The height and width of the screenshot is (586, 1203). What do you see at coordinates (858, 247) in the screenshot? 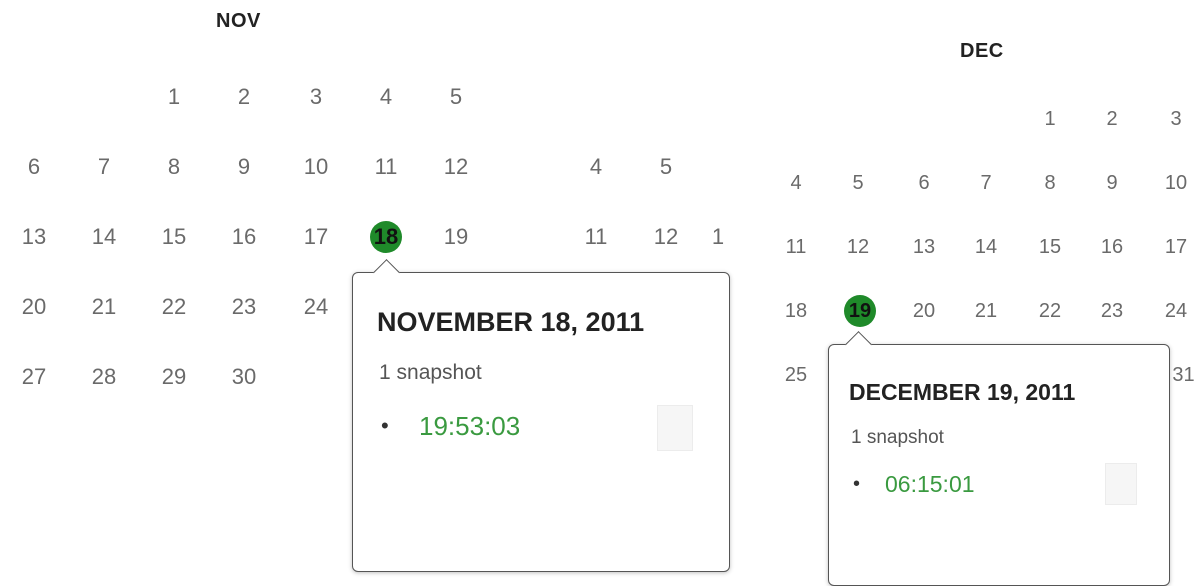
I see `dec-day-12: 12` at bounding box center [858, 247].